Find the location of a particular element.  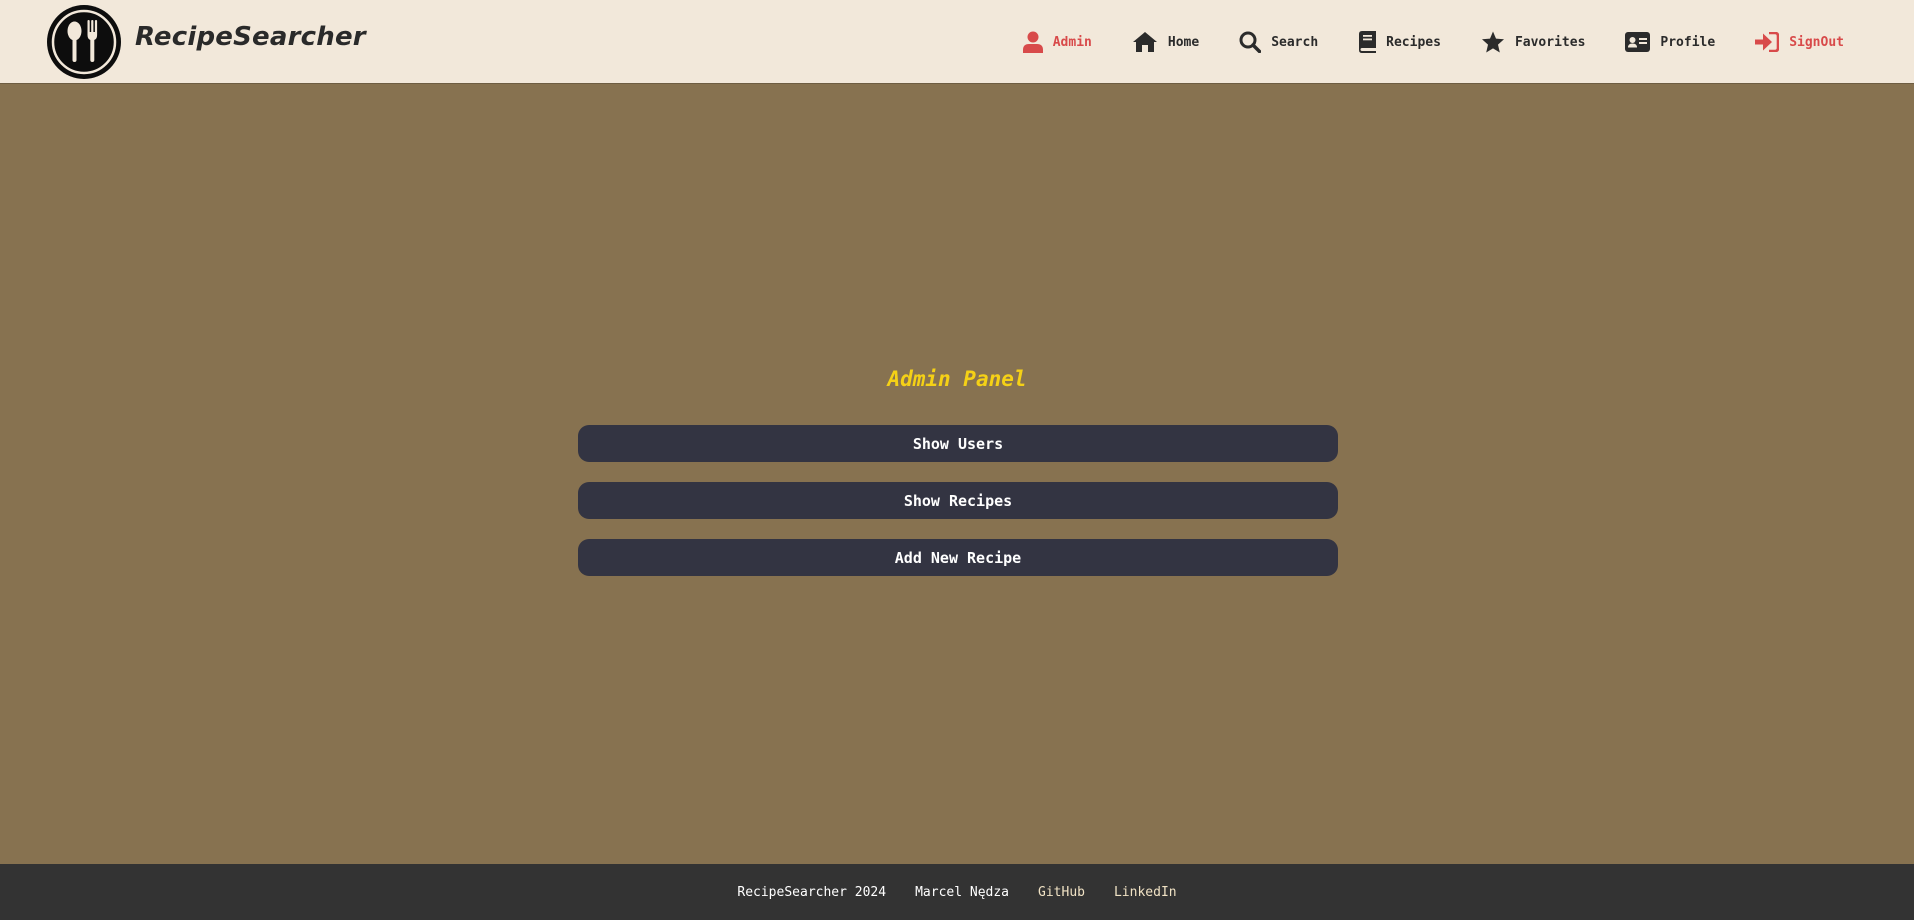

nav-item-profile: Profile is located at coordinates (1670, 42).